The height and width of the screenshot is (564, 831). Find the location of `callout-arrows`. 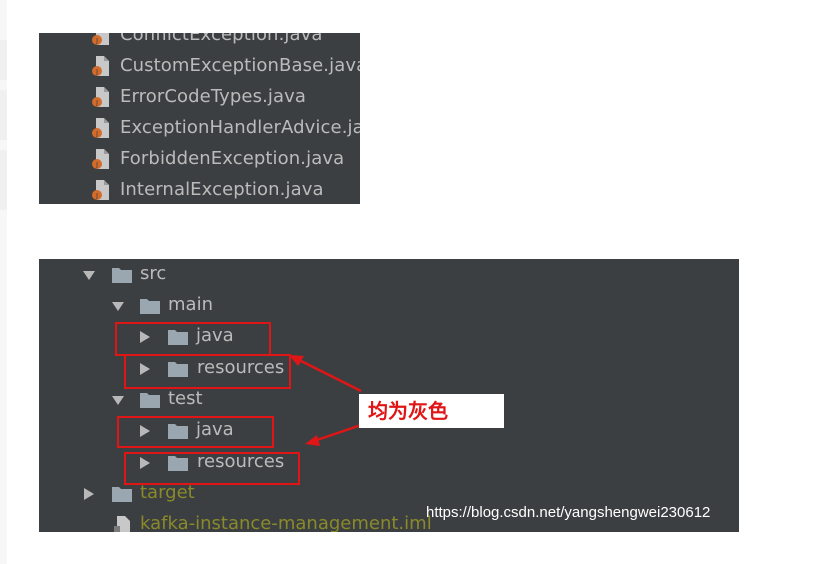

callout-arrows is located at coordinates (328, 400).